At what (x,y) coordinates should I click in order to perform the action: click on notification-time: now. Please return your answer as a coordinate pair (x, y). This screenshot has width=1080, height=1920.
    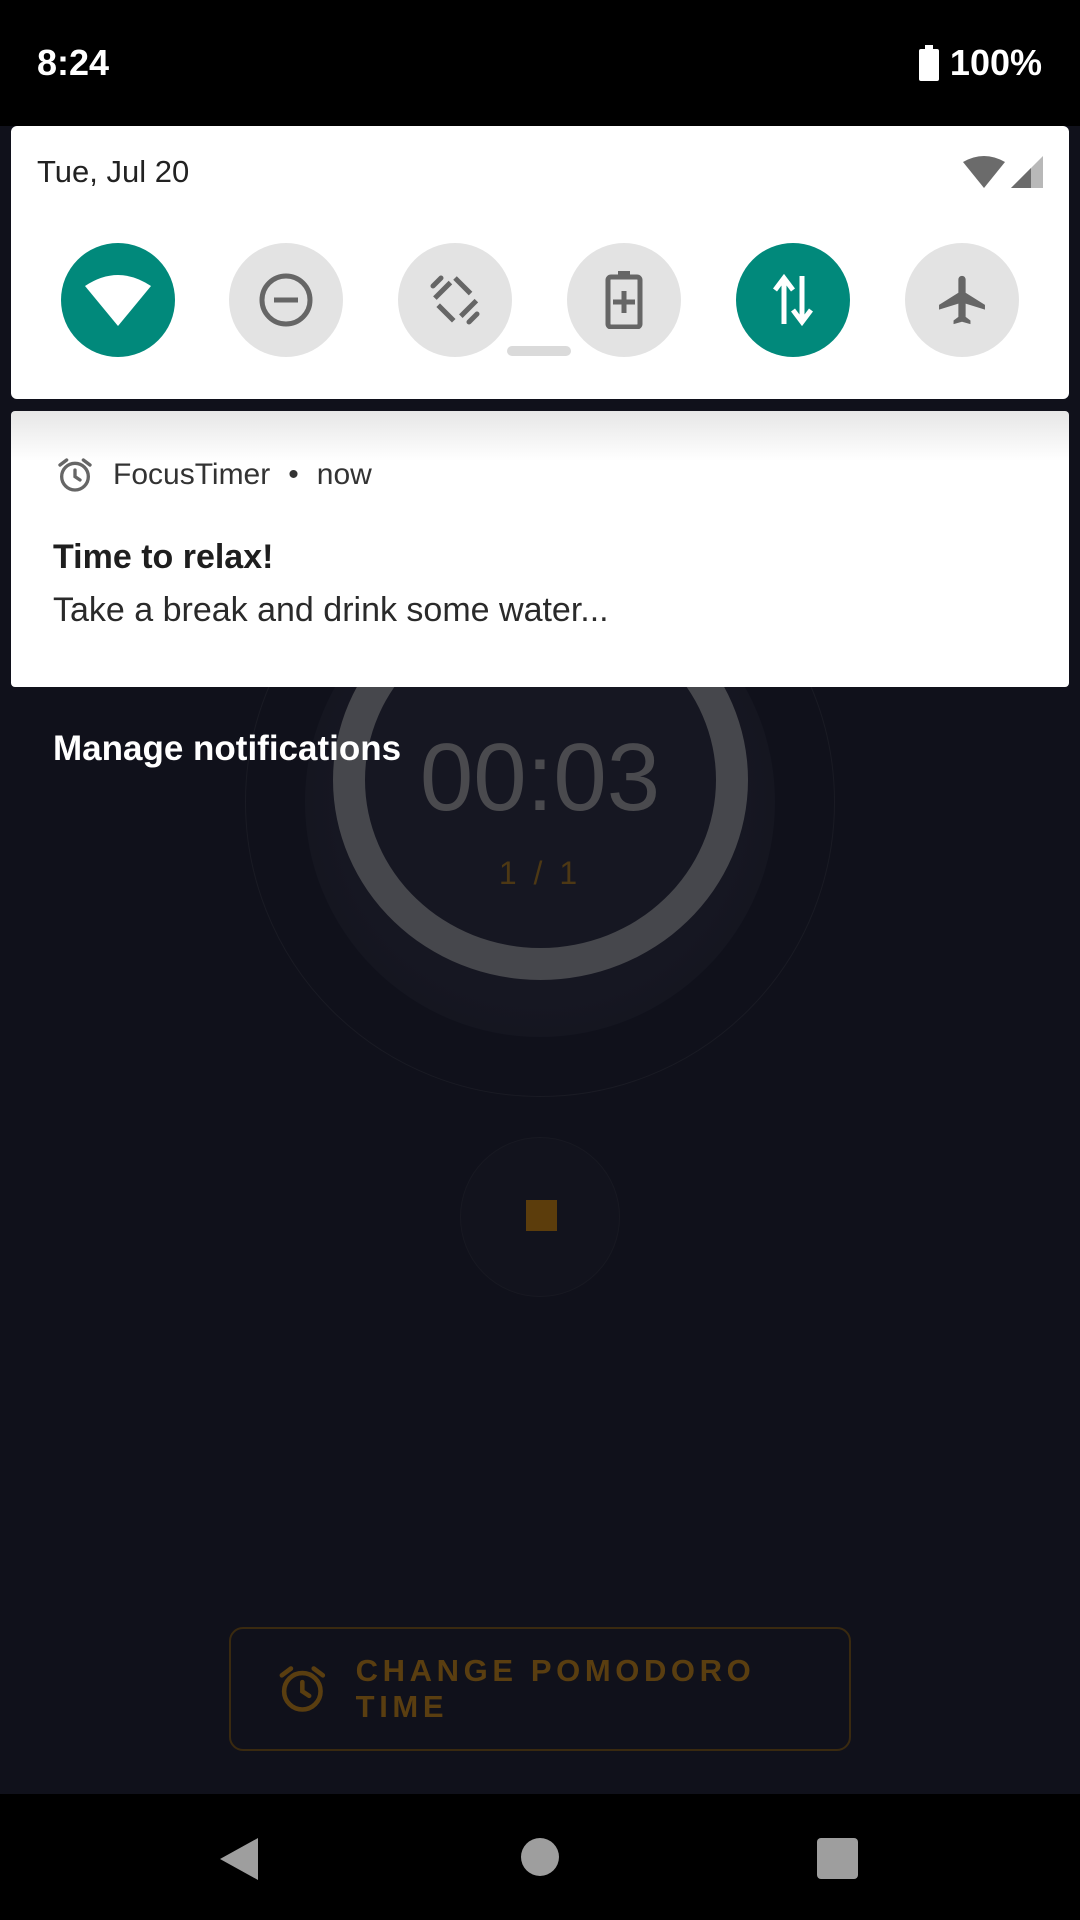
    Looking at the image, I should click on (344, 474).